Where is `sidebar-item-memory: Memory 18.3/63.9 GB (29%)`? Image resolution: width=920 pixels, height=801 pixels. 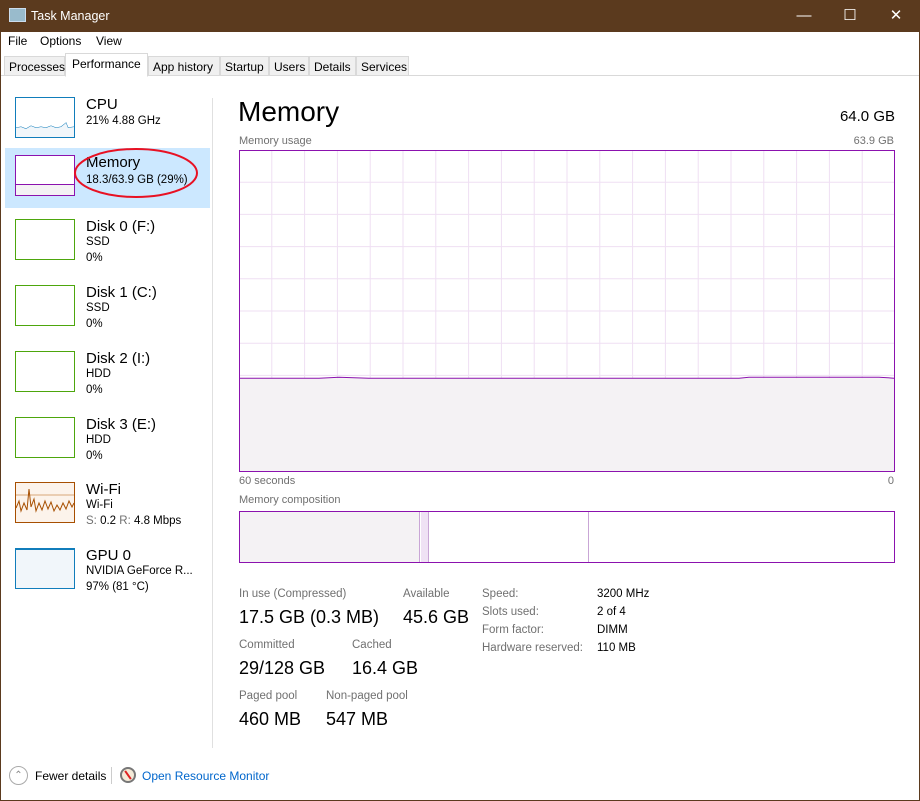 sidebar-item-memory: Memory 18.3/63.9 GB (29%) is located at coordinates (107, 178).